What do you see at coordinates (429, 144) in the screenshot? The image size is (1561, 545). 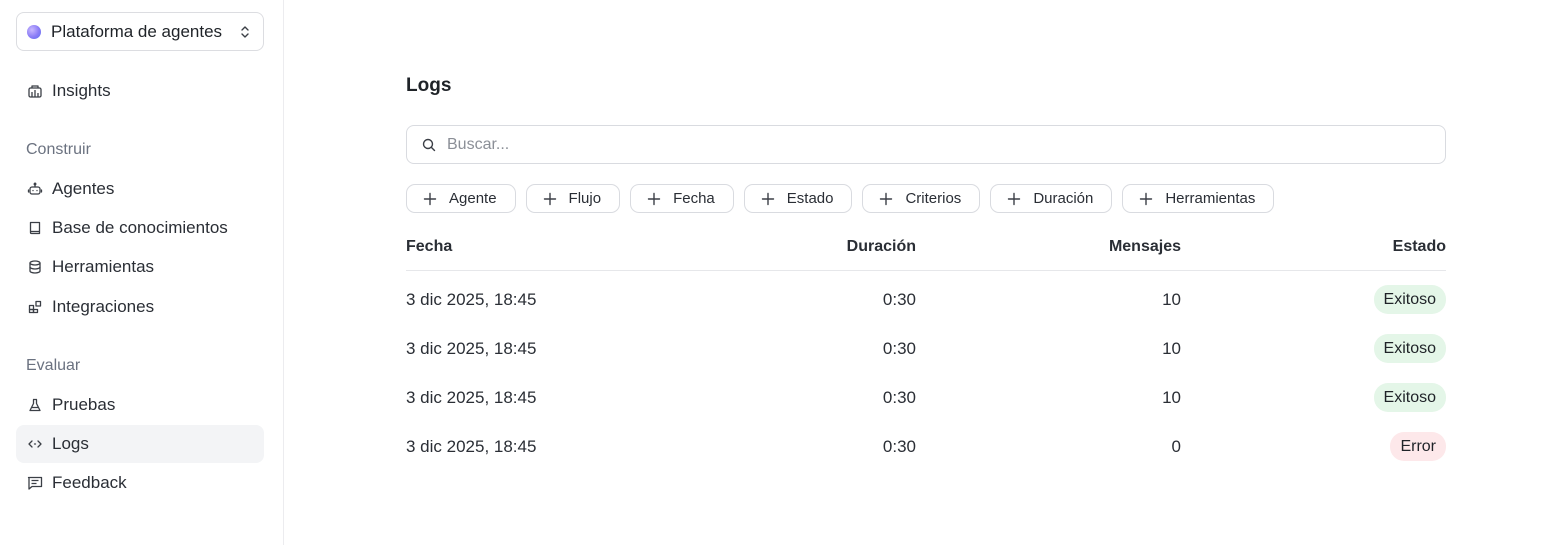 I see `search-icon` at bounding box center [429, 144].